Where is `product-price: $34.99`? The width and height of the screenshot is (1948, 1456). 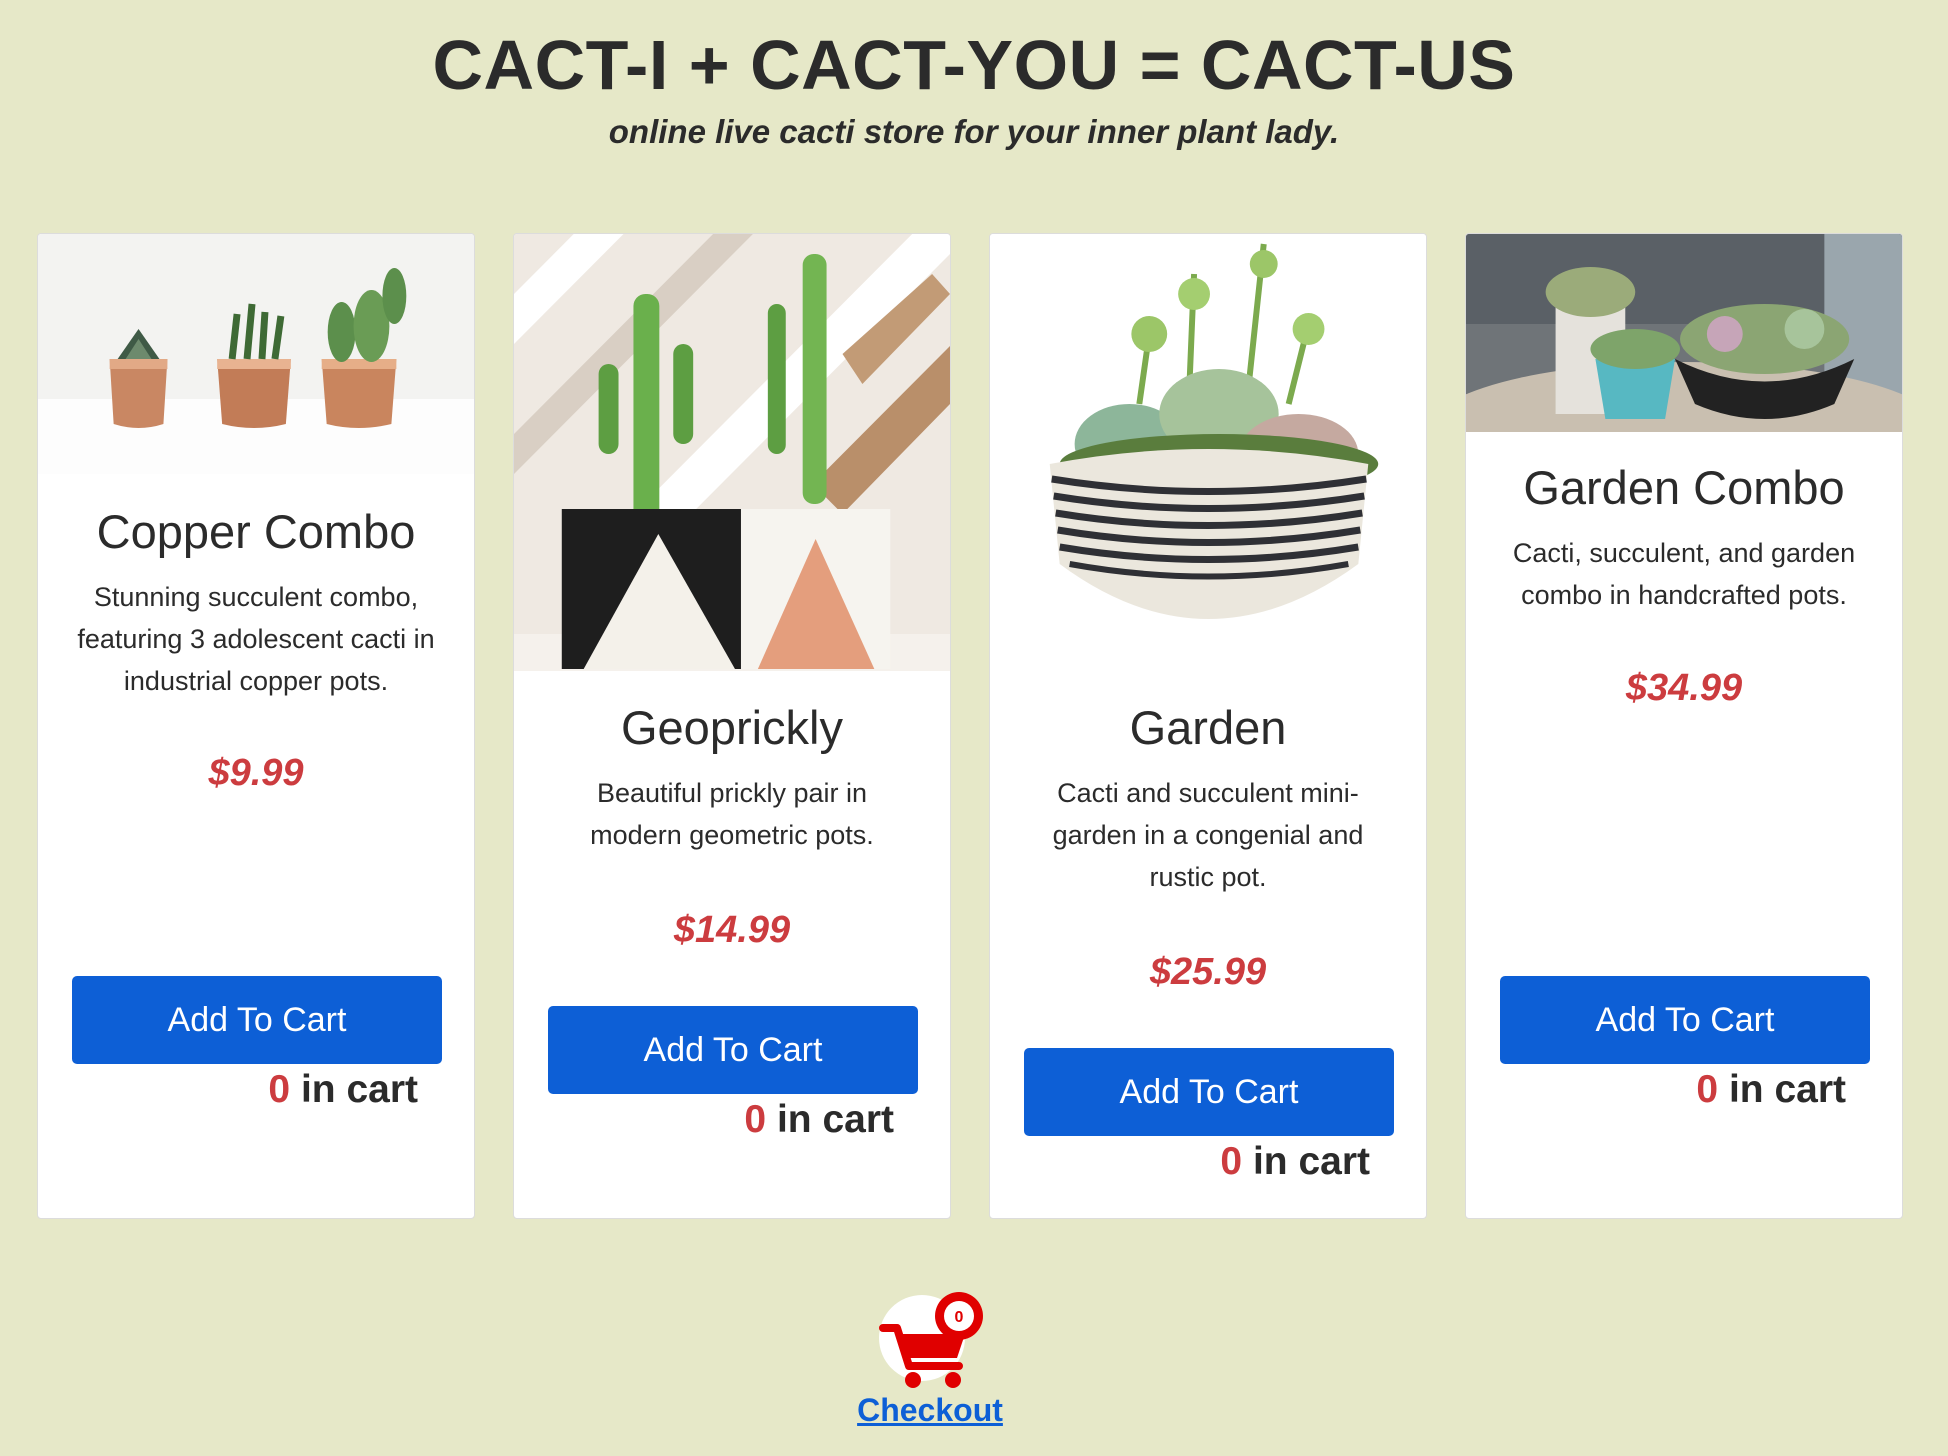
product-price: $34.99 is located at coordinates (1684, 688).